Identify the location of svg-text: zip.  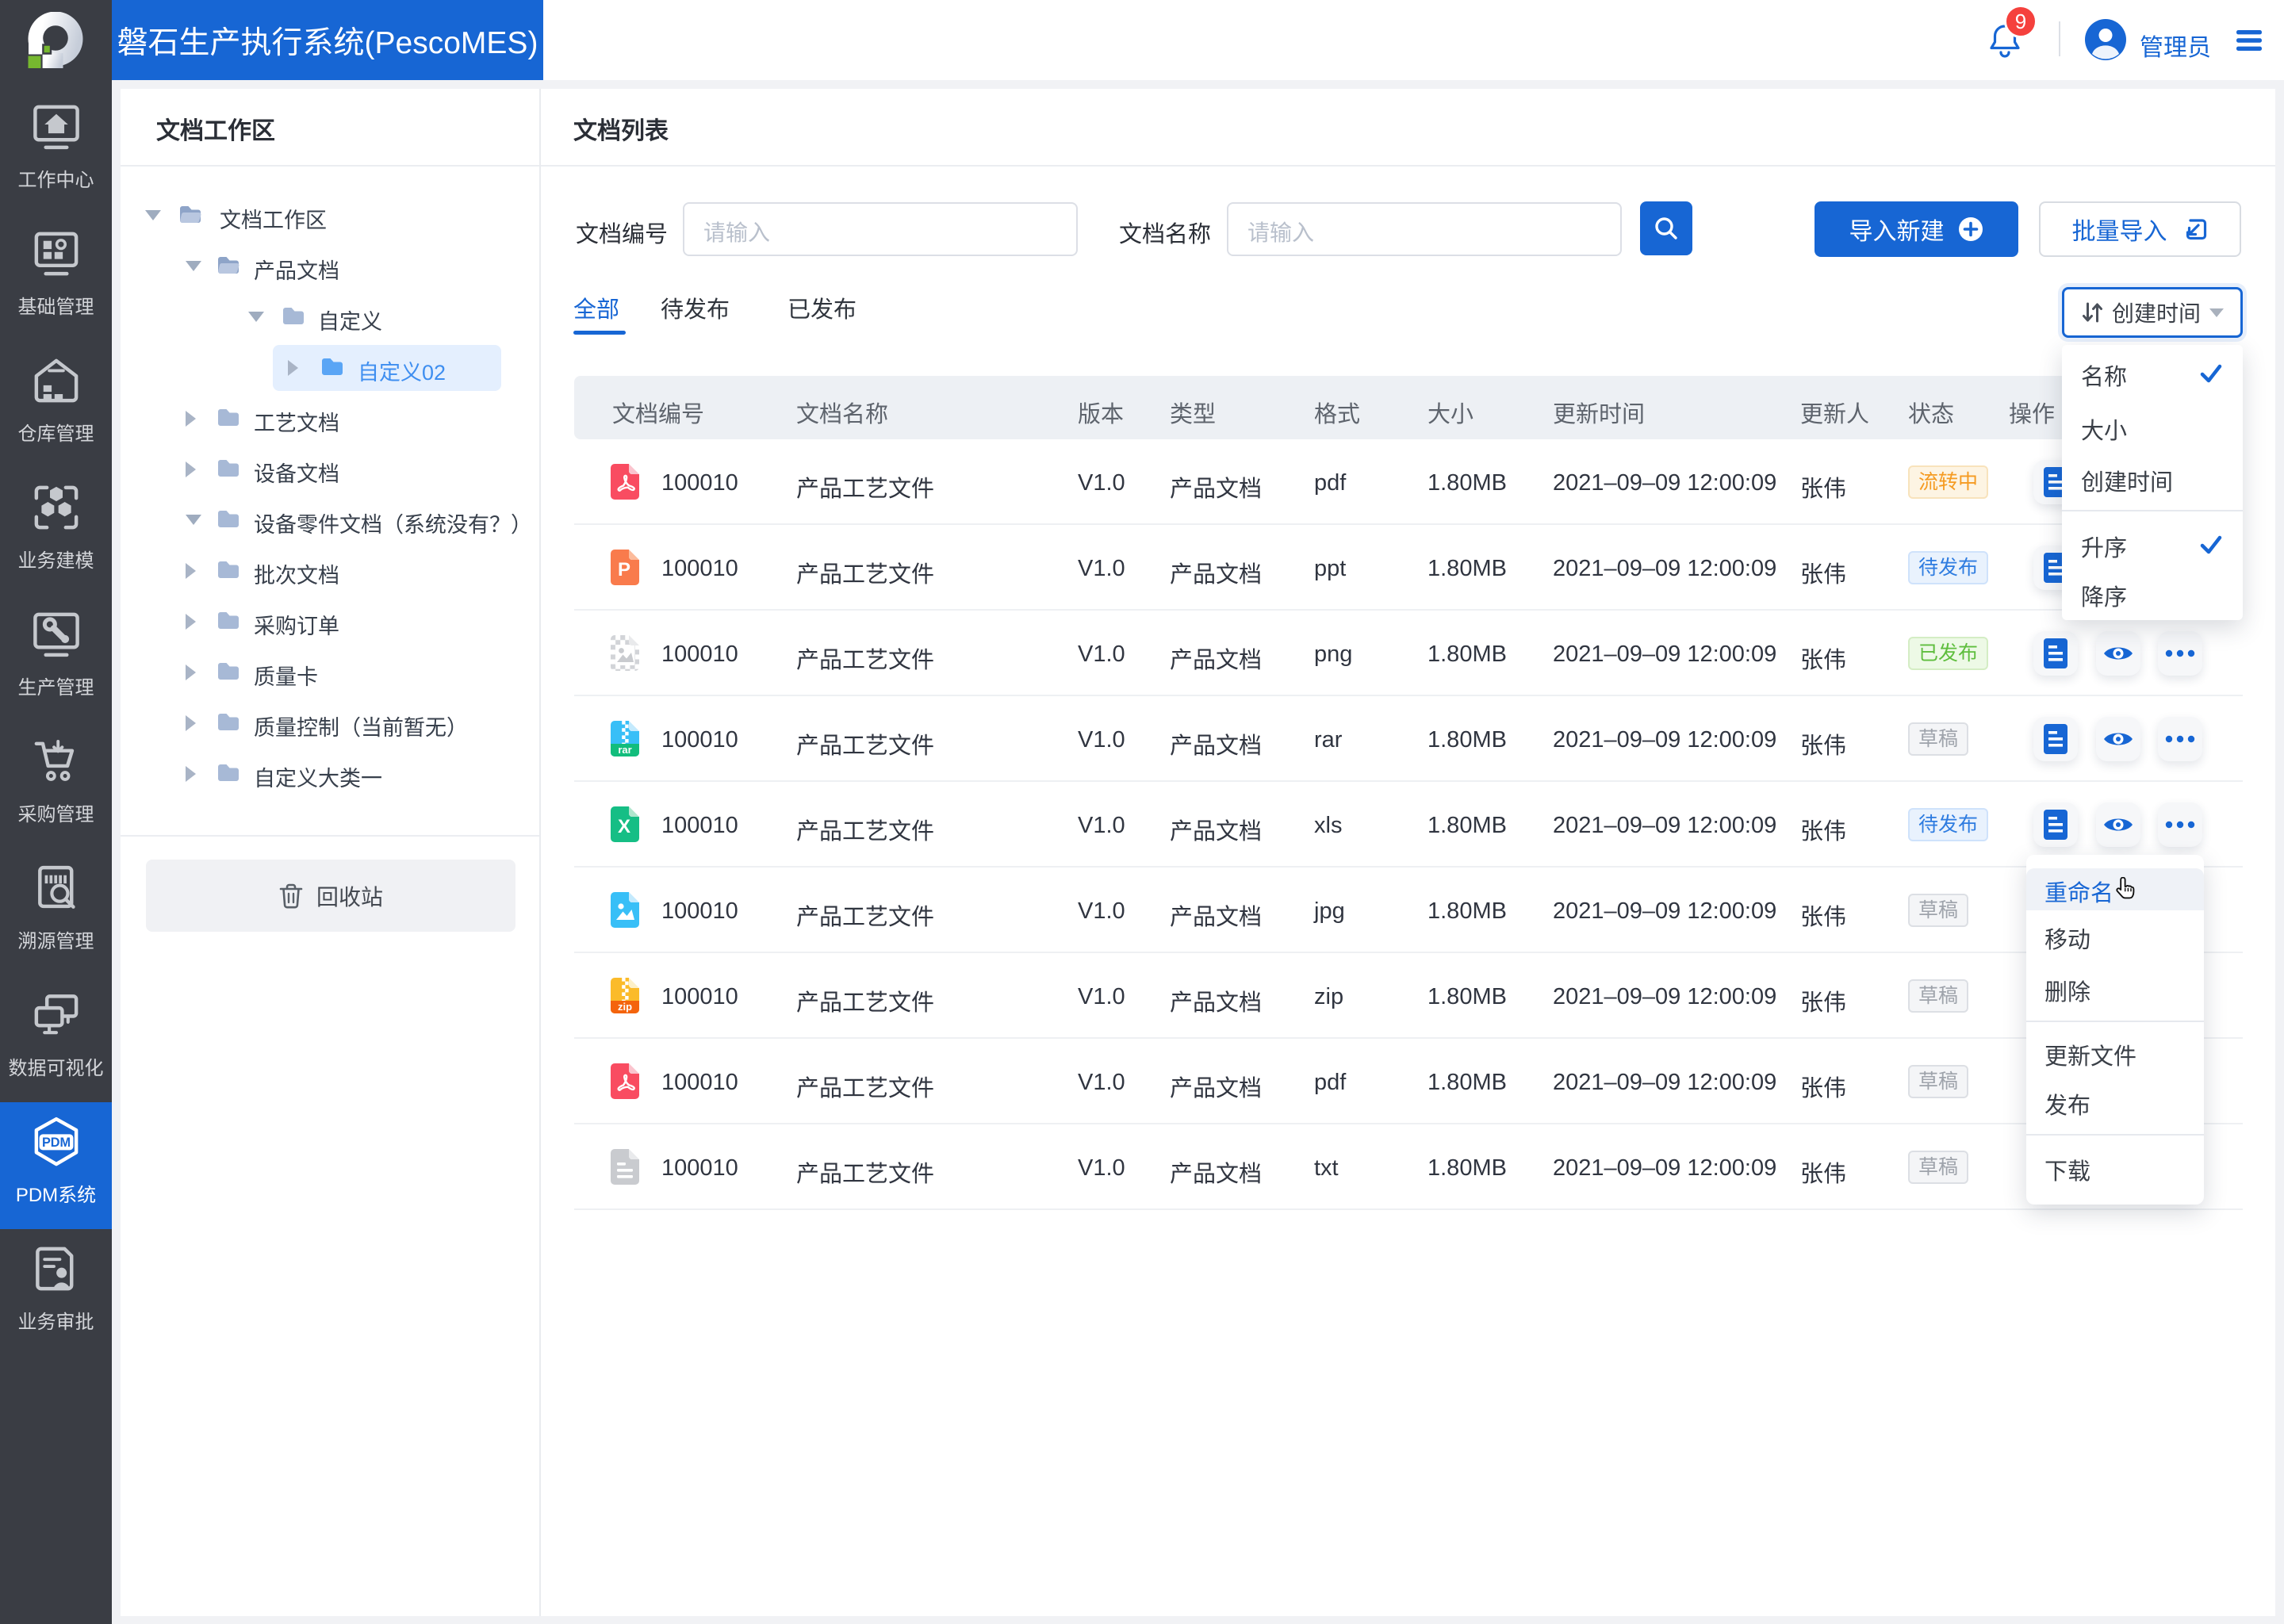
(625, 1007).